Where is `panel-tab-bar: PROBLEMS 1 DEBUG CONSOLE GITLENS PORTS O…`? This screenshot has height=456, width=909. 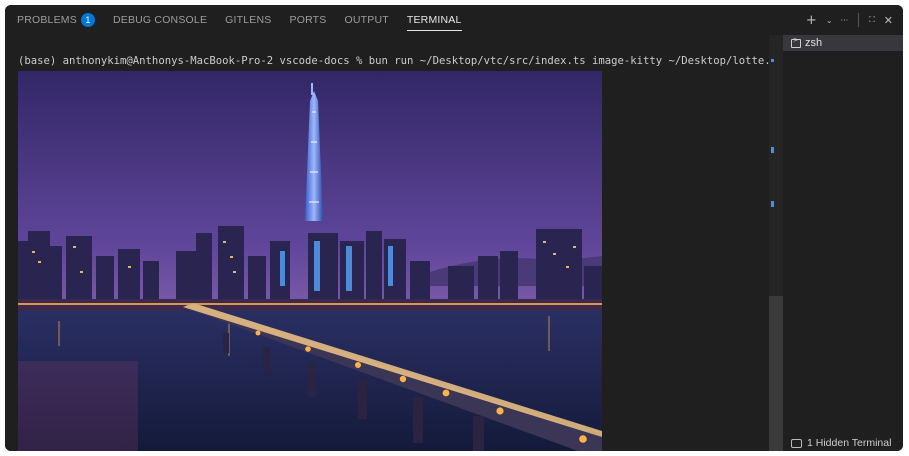 panel-tab-bar: PROBLEMS 1 DEBUG CONSOLE GITLENS PORTS O… is located at coordinates (454, 20).